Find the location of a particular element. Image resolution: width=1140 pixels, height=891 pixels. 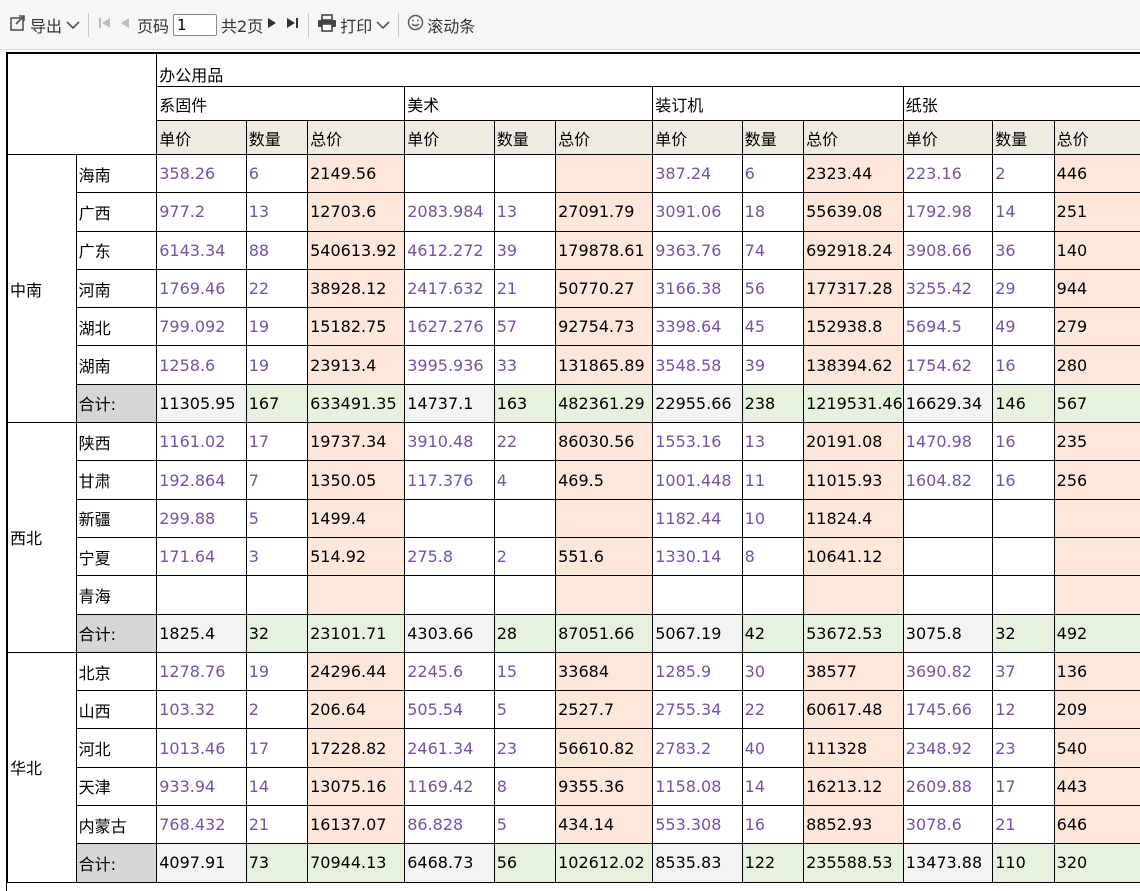

unit-price-cell: 171.64 is located at coordinates (201, 556).